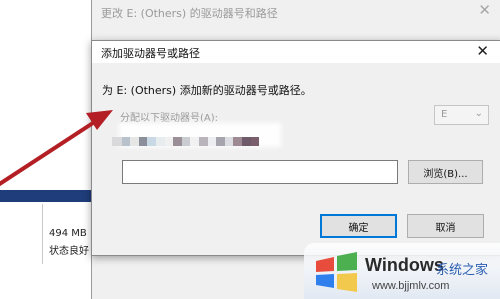 The width and height of the screenshot is (500, 299). I want to click on watermark-tagline: 系统之家, so click(462, 270).